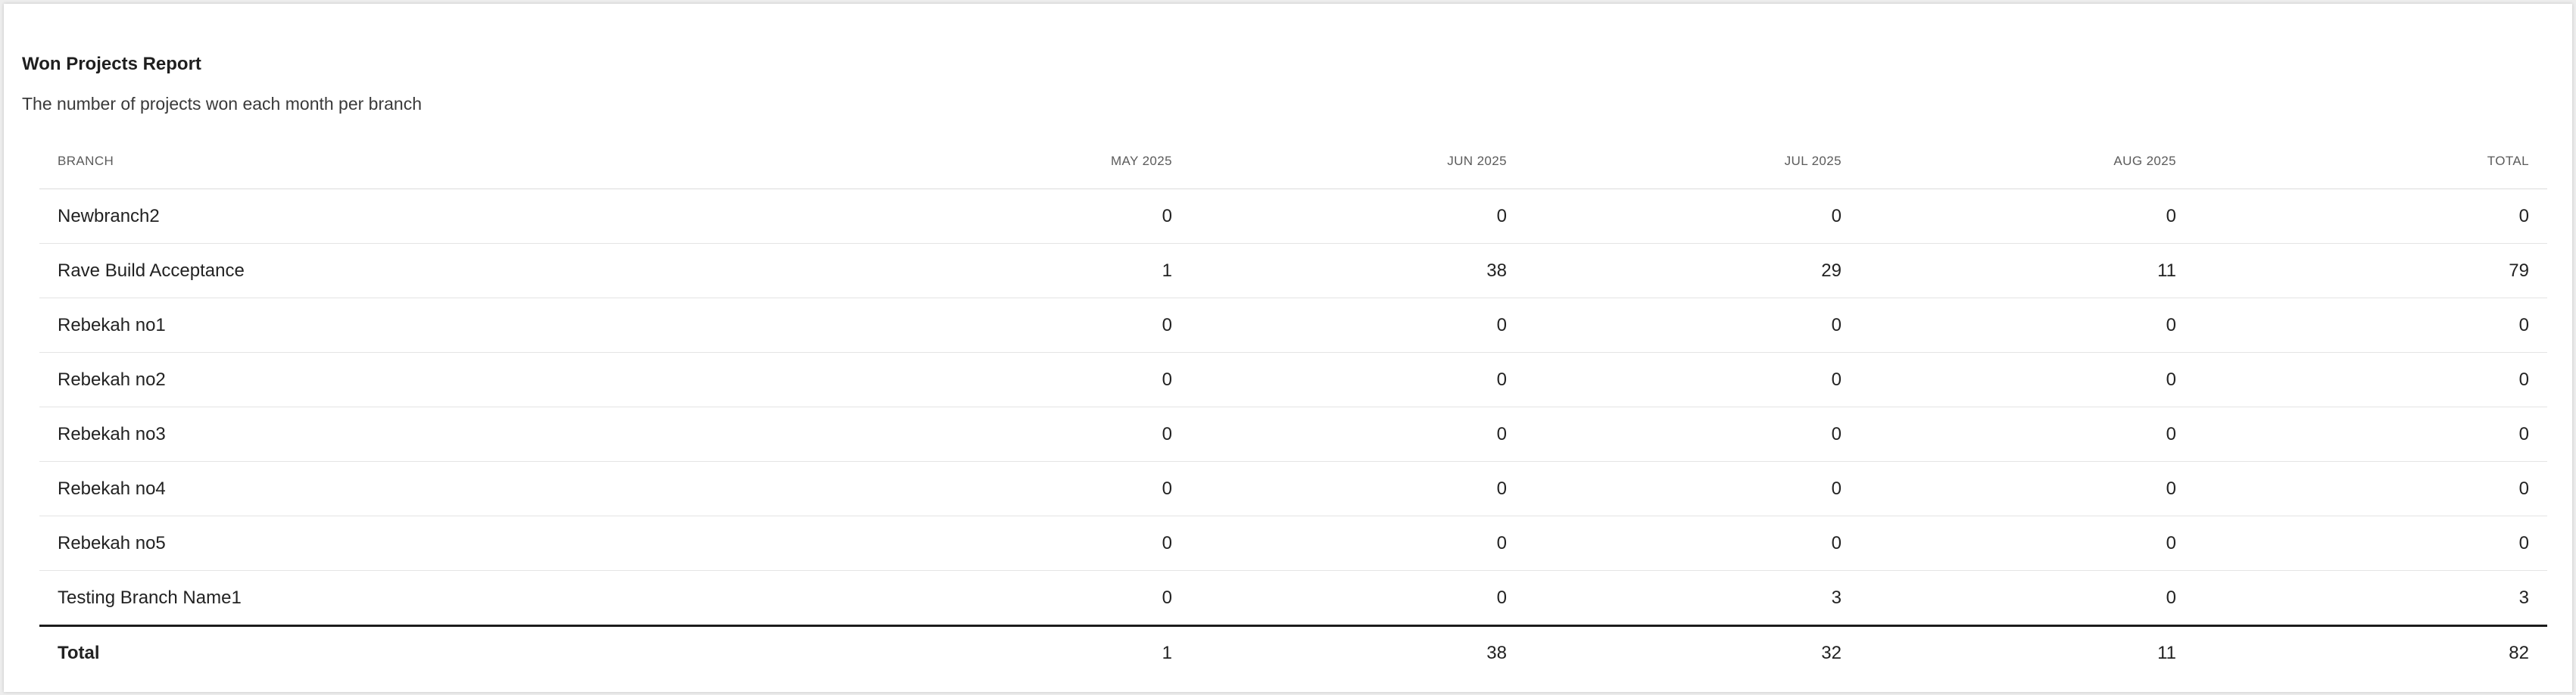  I want to click on header-total: TOTAL, so click(2370, 161).